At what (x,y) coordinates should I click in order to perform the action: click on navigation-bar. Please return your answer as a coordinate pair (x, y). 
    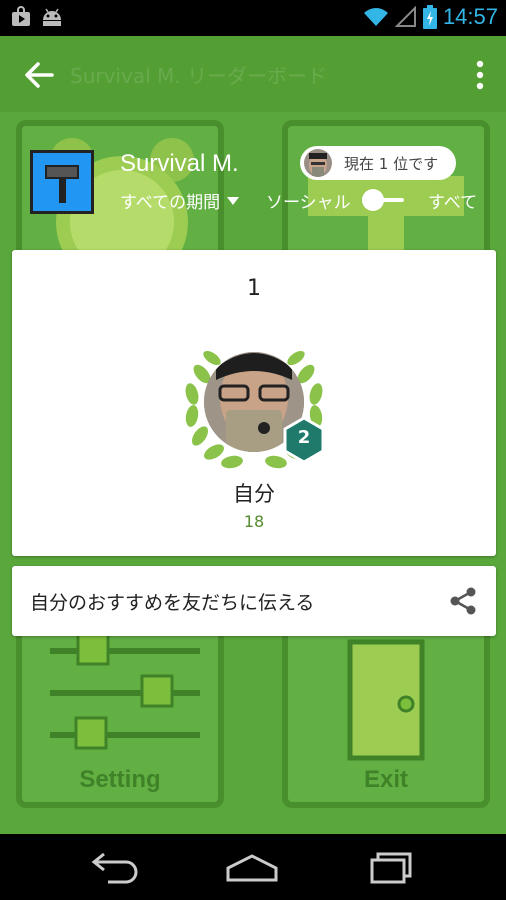
    Looking at the image, I should click on (253, 867).